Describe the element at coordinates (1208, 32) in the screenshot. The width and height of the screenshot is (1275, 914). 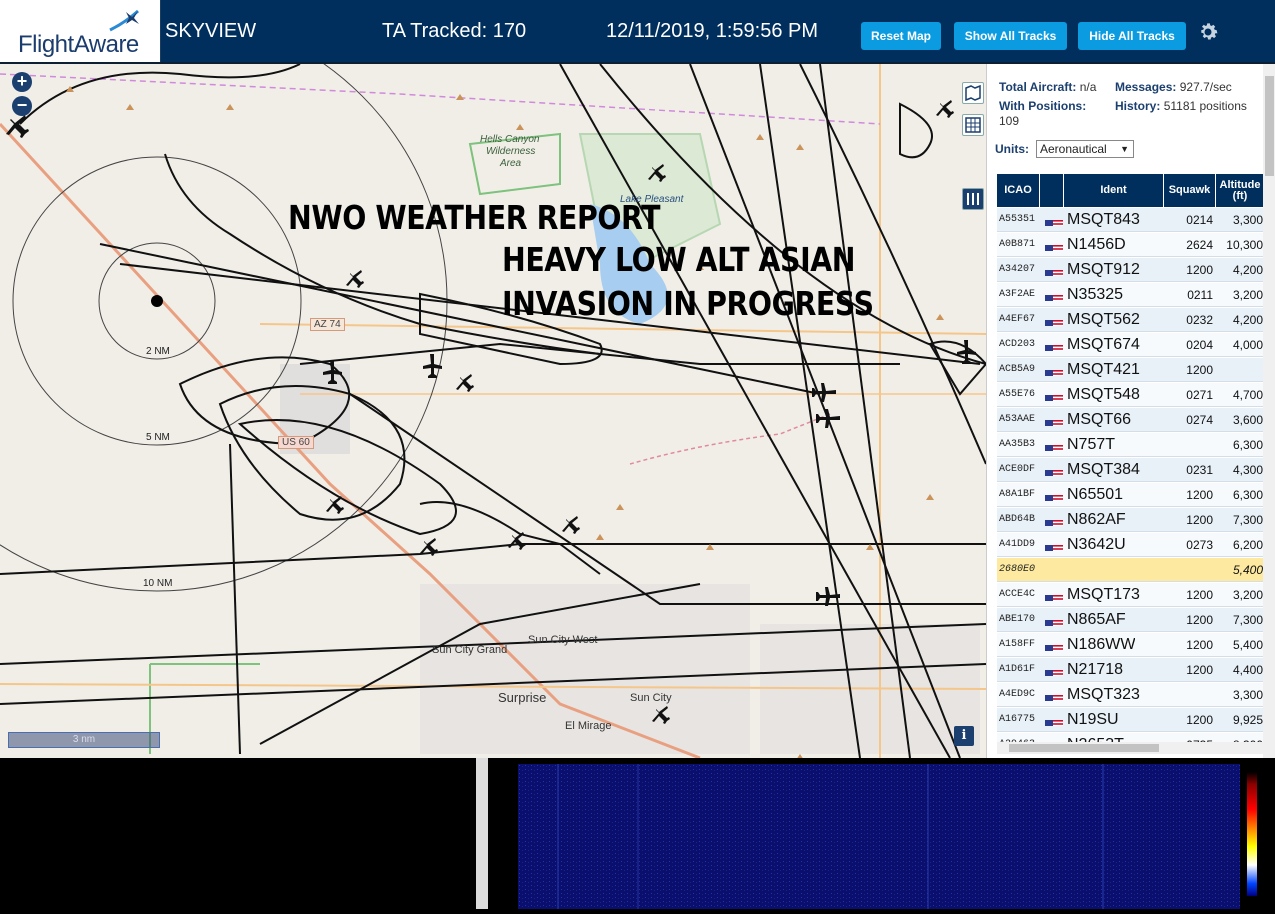
I see `gear-icon` at that location.